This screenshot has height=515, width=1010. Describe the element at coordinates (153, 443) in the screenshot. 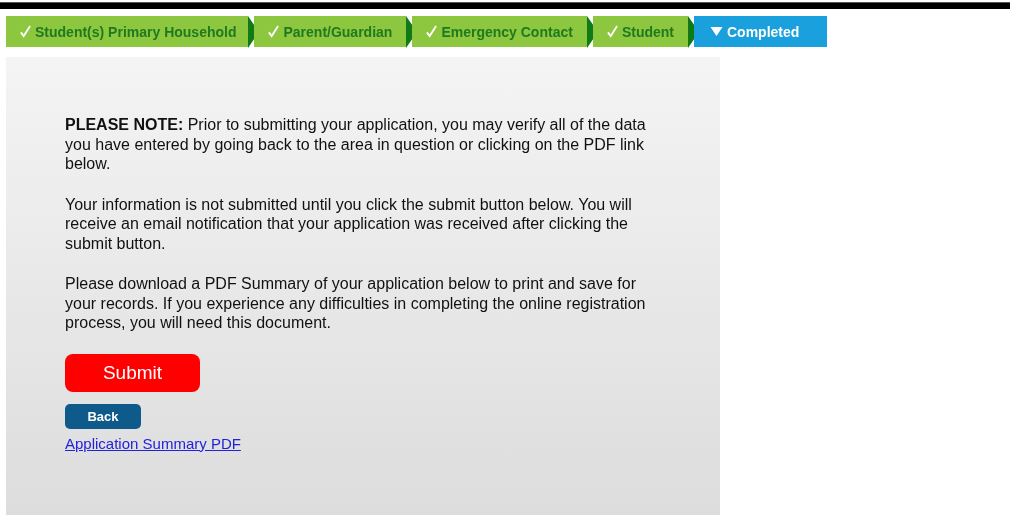

I see `summary-pdf-link: Application Summary PDF` at that location.